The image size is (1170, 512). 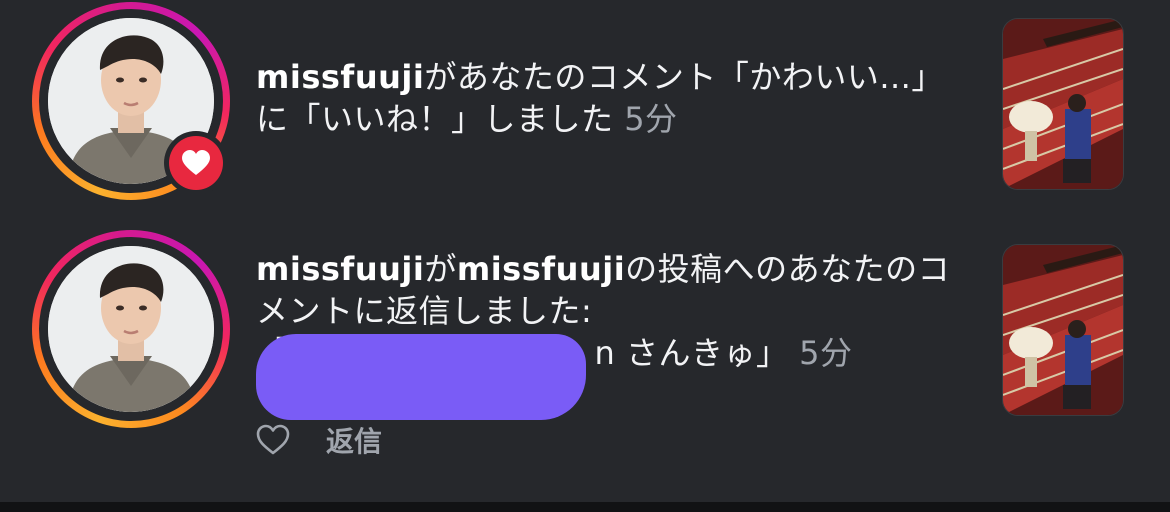 I want to click on story-ring, so click(x=131, y=329).